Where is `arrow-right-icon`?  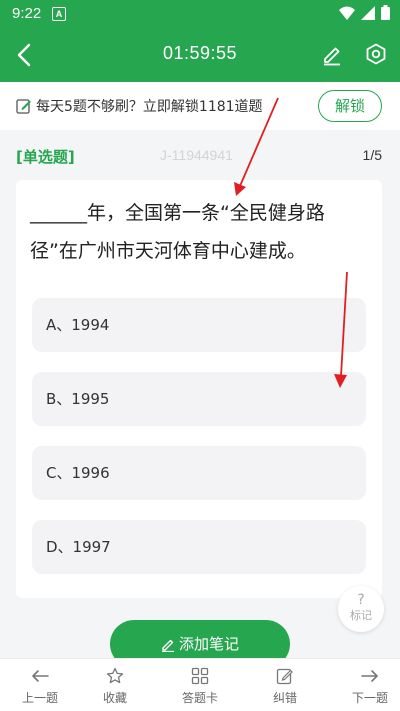 arrow-right-icon is located at coordinates (369, 676).